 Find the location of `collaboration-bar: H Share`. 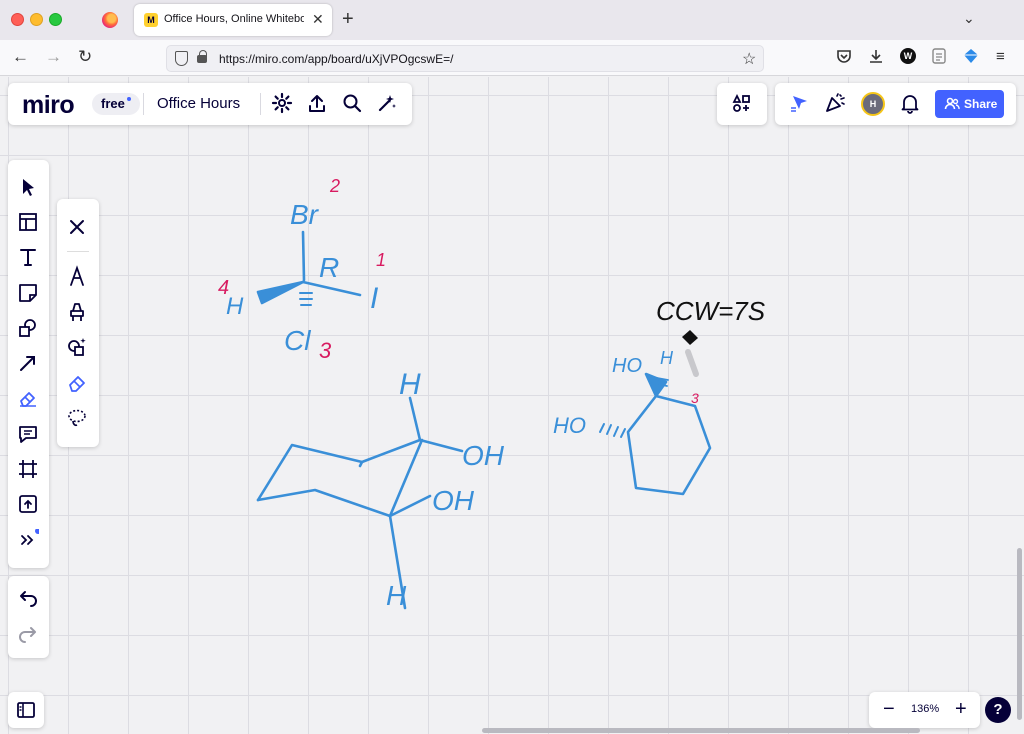

collaboration-bar: H Share is located at coordinates (895, 104).